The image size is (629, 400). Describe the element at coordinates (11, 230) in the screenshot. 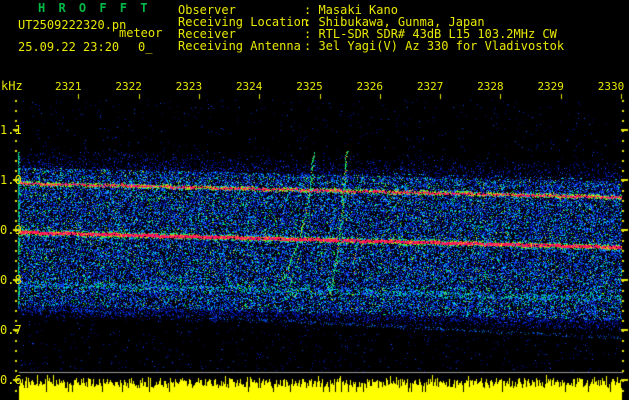

I see `freq-tick-label: 0.9` at that location.